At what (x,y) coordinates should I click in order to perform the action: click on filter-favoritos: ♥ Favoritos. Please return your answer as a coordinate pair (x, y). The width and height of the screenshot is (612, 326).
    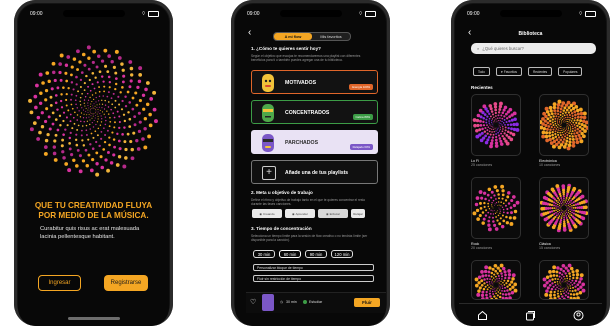
    Looking at the image, I should click on (508, 71).